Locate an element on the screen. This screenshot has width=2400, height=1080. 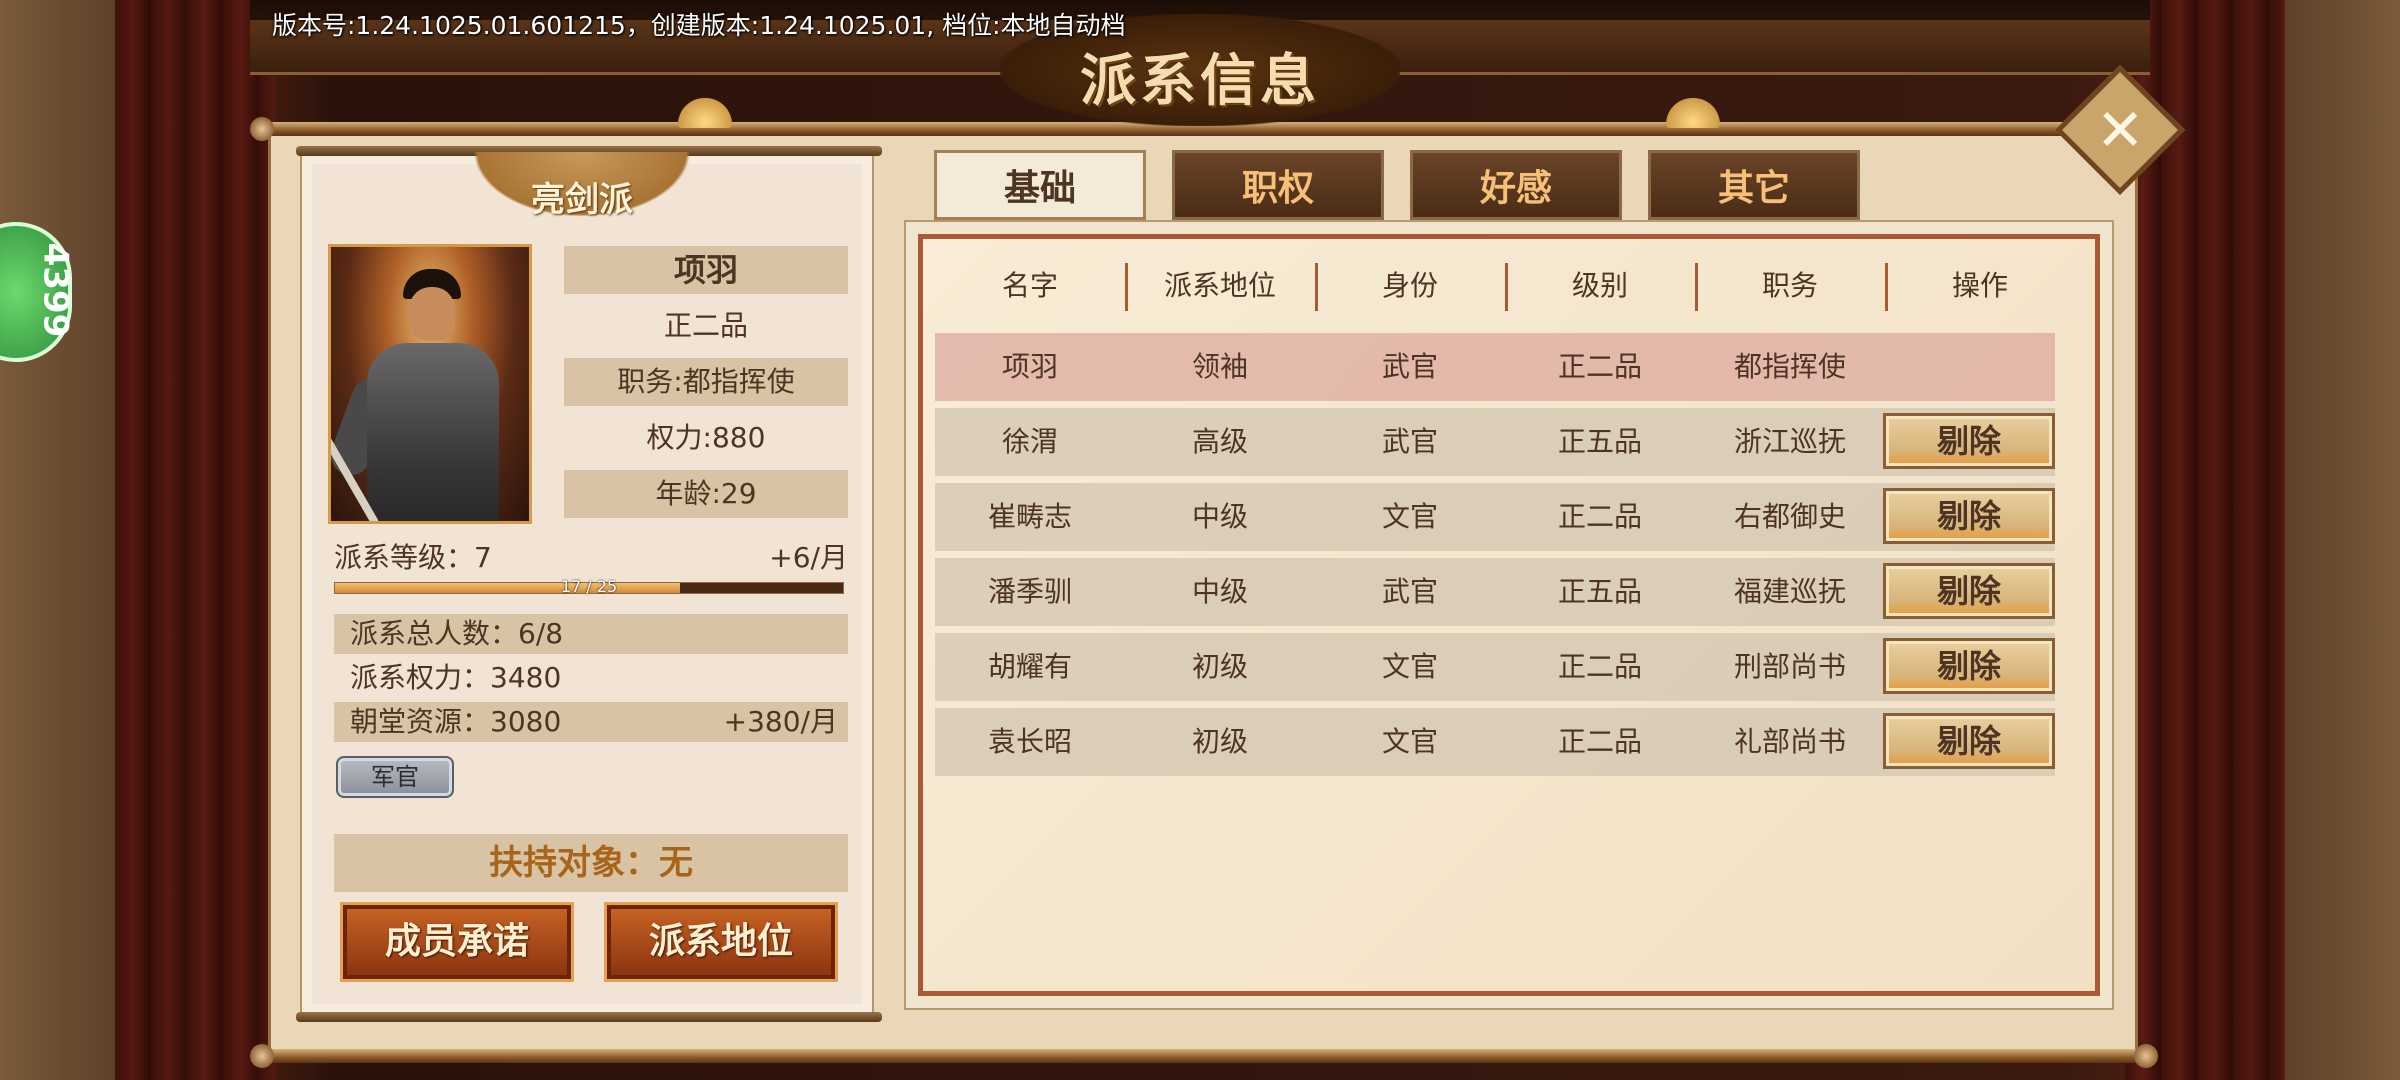
column-header: 操作 is located at coordinates (1979, 285).